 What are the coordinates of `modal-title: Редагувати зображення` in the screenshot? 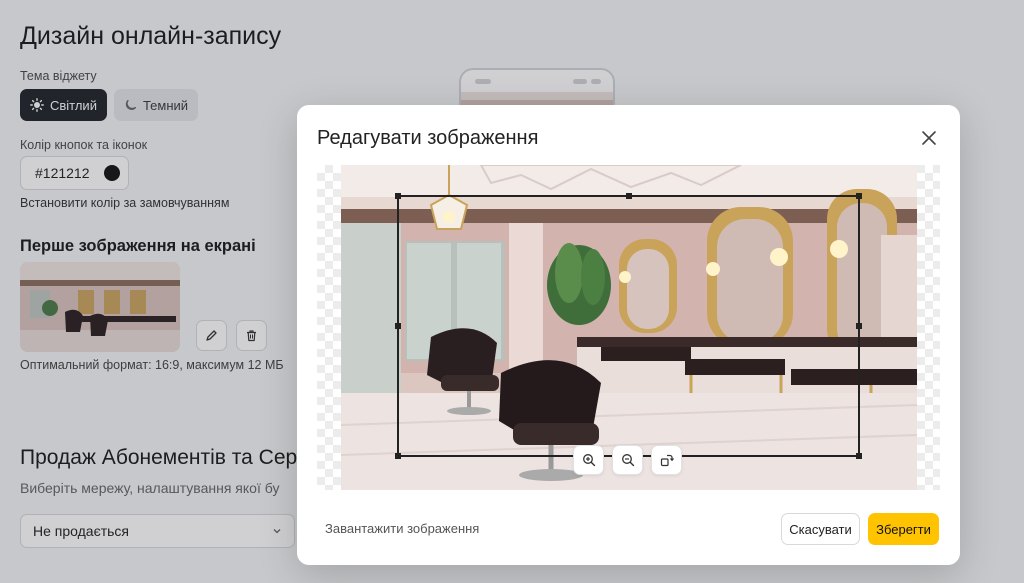 It's located at (428, 138).